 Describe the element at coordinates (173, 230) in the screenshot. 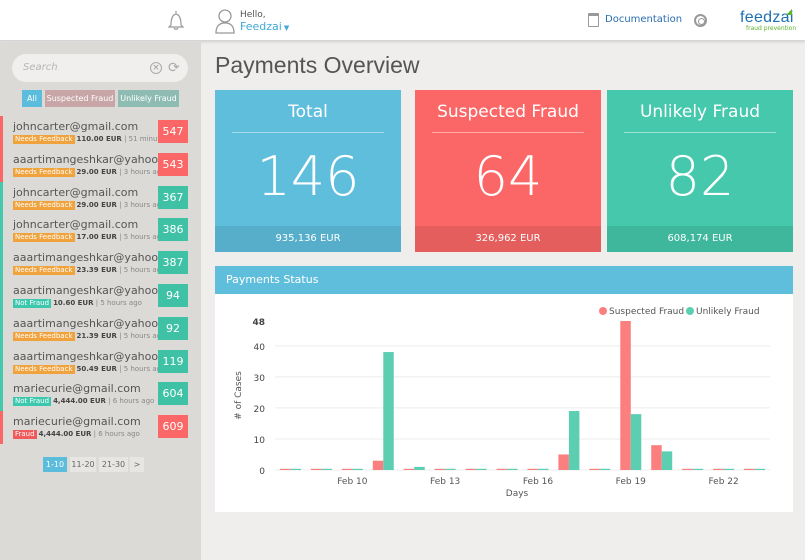

I see `score-badge: 386` at that location.